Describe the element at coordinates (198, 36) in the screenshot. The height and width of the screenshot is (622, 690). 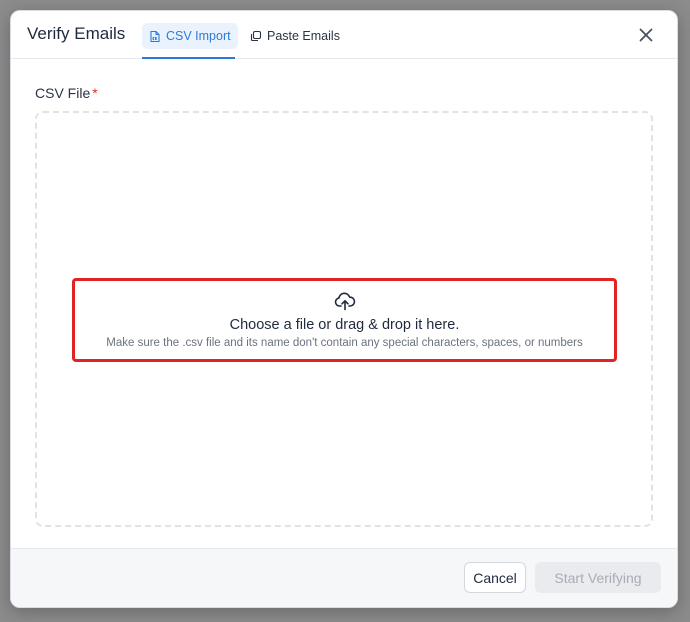
I see `tab-csv-import-label: CSV Import` at that location.